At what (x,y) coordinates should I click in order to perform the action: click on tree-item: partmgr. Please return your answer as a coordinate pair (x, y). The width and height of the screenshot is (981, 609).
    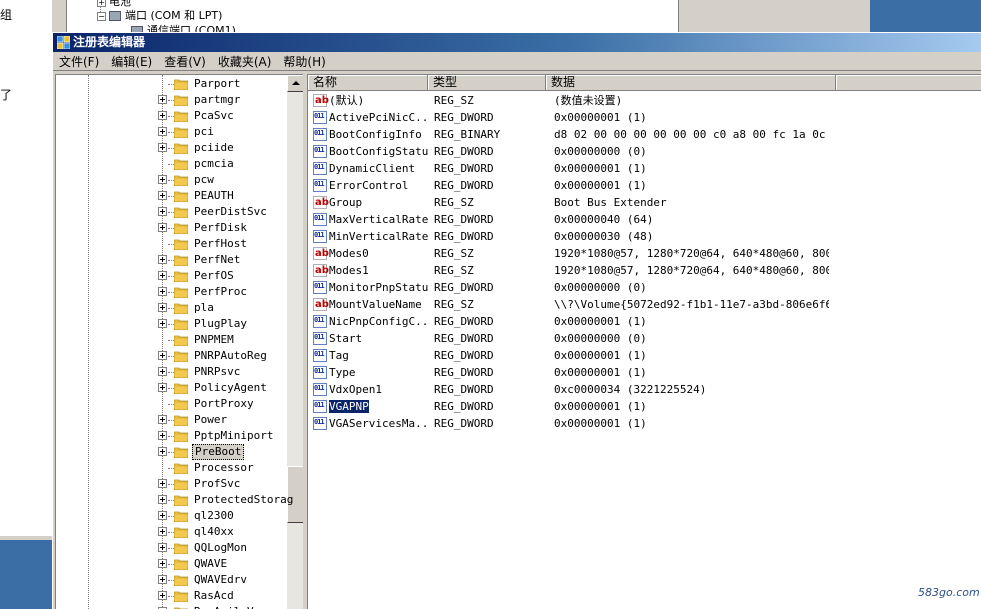
    Looking at the image, I should click on (172, 100).